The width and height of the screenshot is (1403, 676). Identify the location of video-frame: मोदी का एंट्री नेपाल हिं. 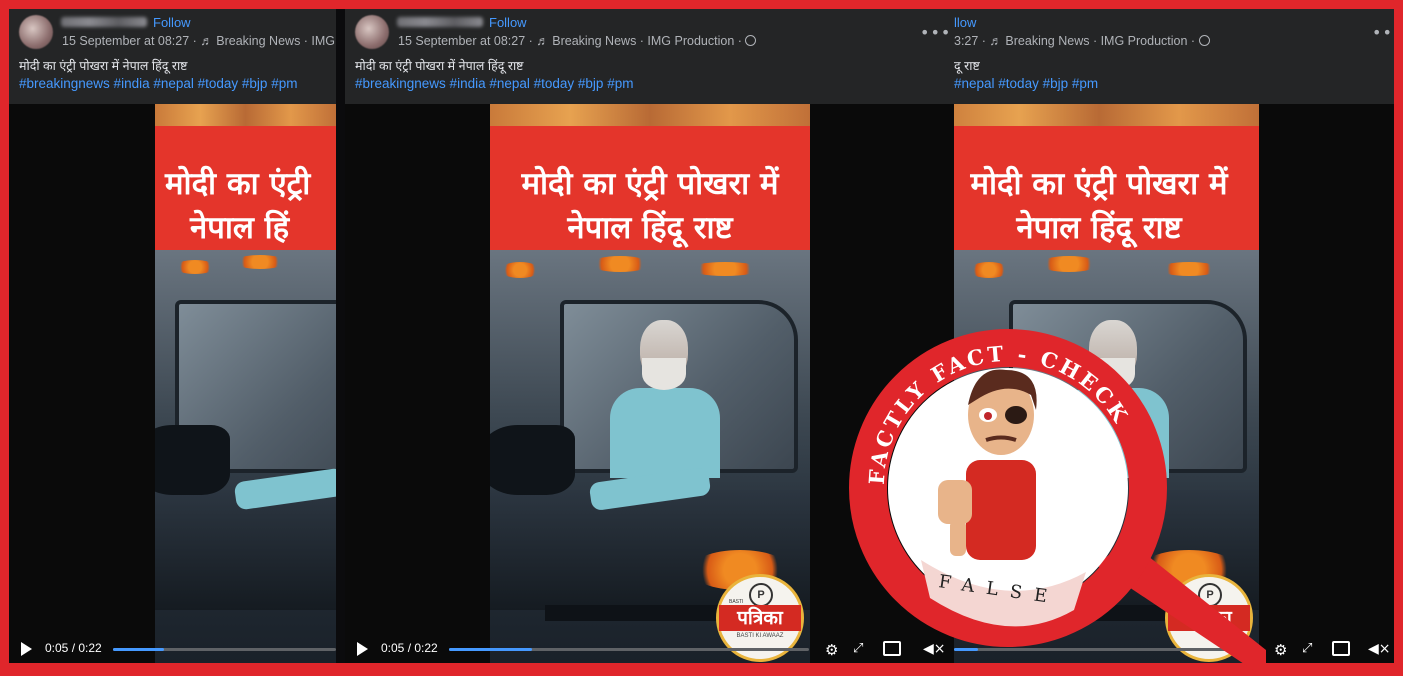
(245, 383).